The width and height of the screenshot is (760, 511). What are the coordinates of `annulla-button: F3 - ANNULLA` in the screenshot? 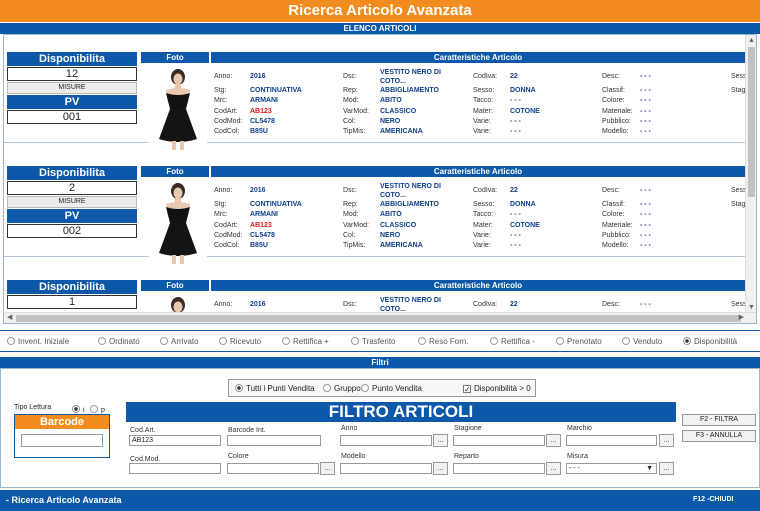 It's located at (719, 436).